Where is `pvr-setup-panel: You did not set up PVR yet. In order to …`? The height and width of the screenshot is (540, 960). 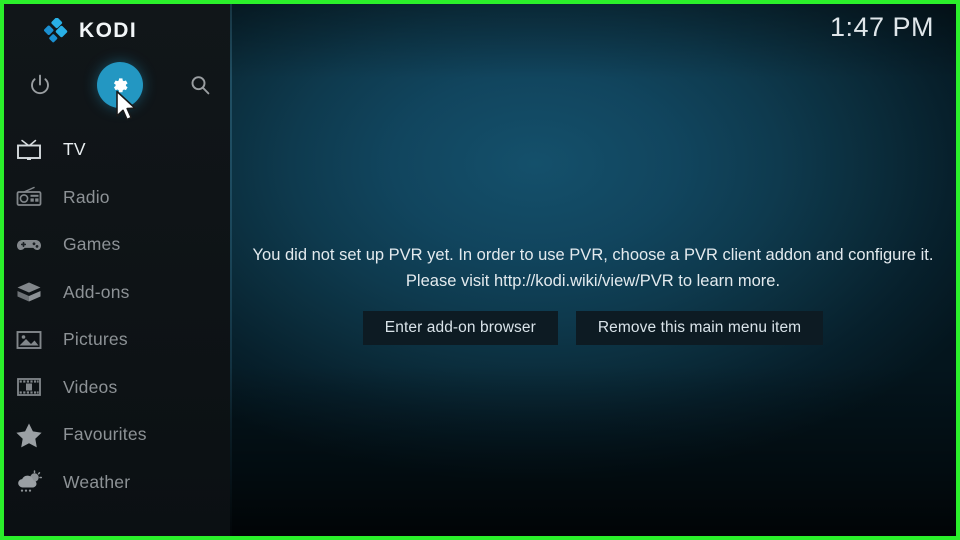 pvr-setup-panel: You did not set up PVR yet. In order to … is located at coordinates (593, 293).